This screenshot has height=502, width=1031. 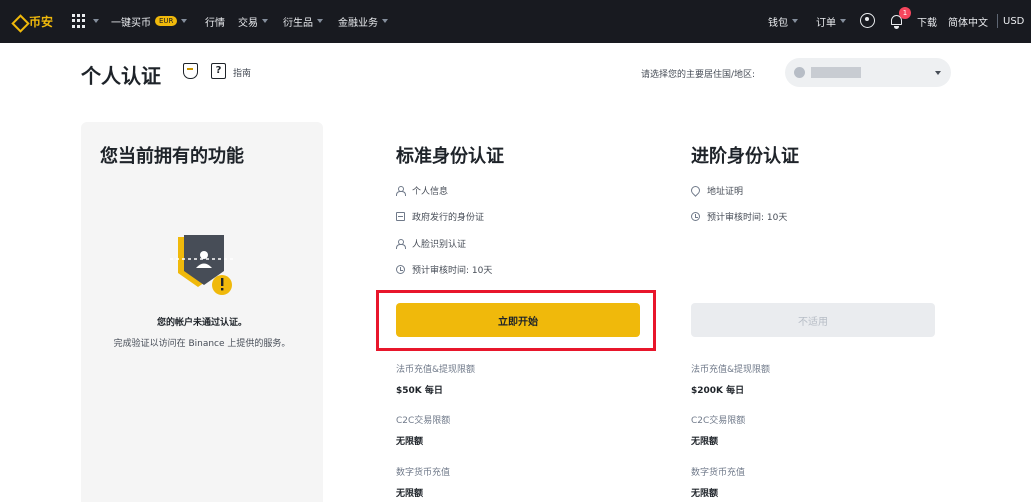 I want to click on region-select, so click(x=868, y=72).